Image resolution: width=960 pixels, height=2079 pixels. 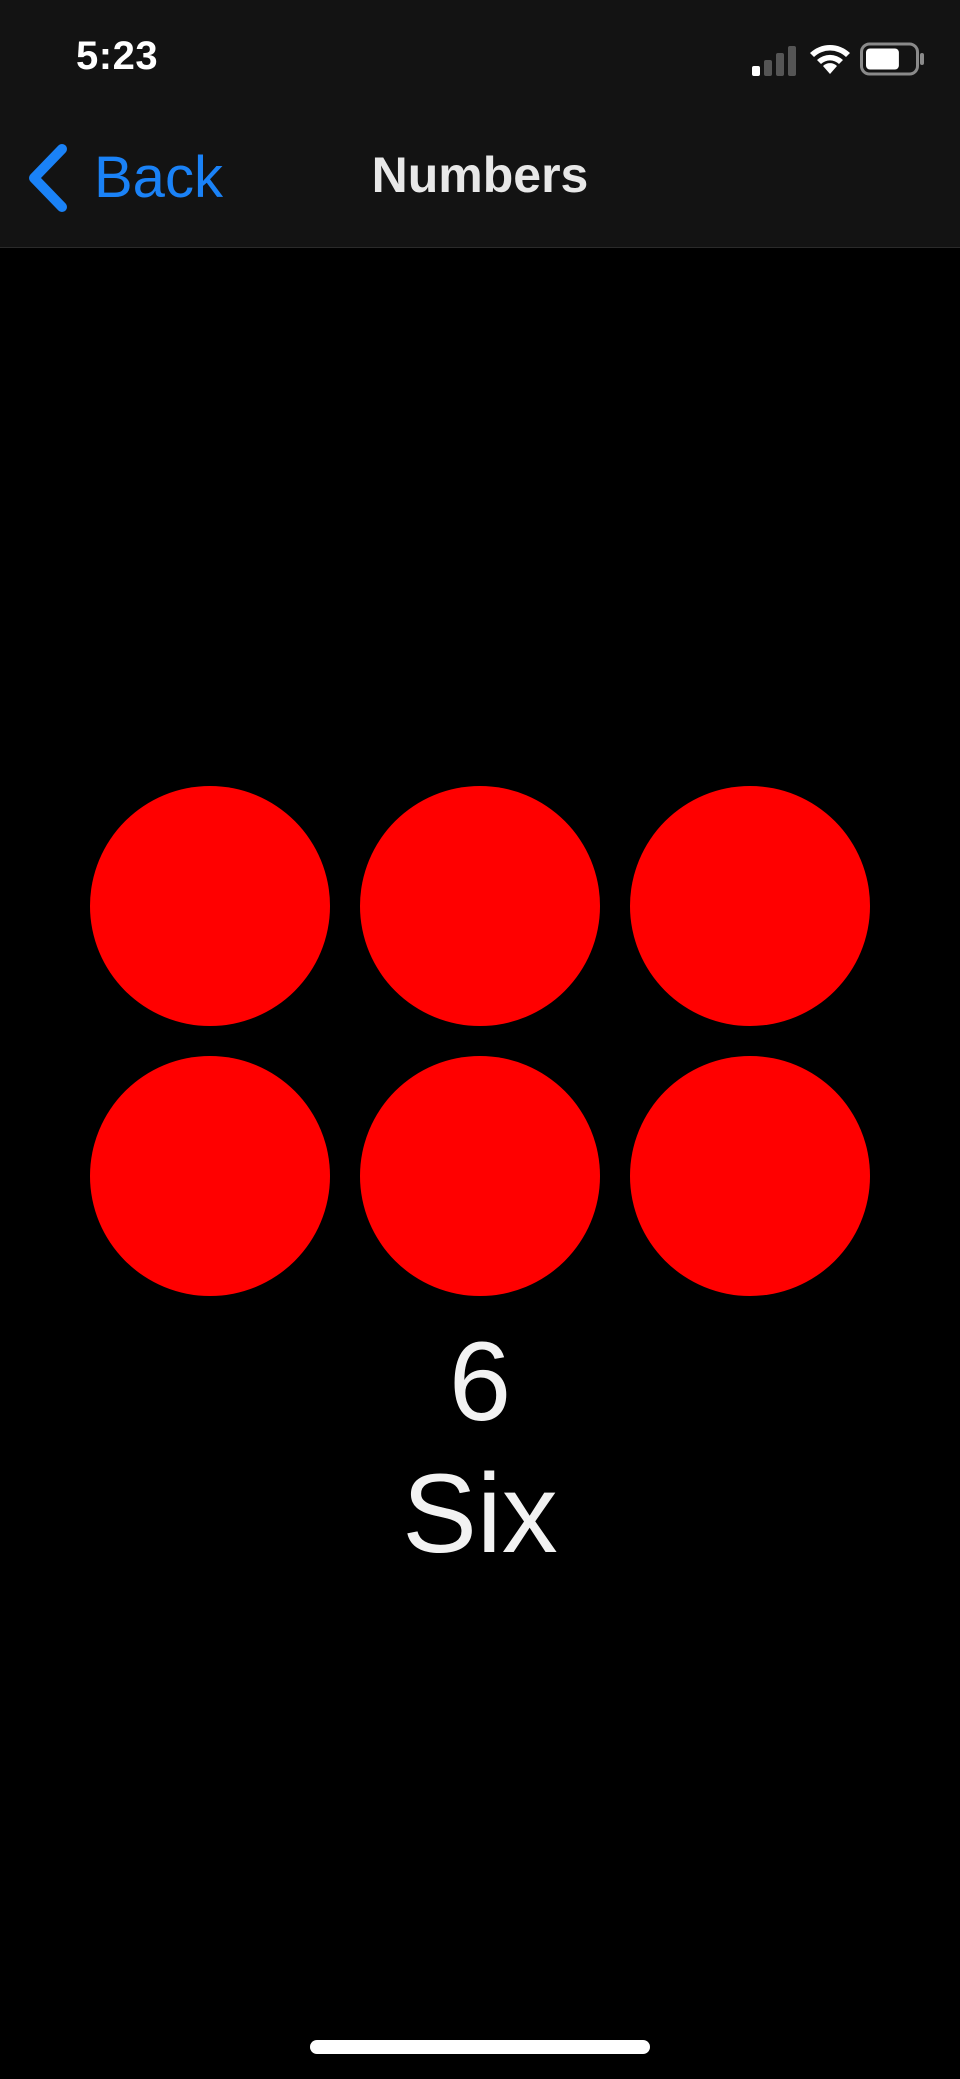 I want to click on battery-fill, so click(x=882, y=59).